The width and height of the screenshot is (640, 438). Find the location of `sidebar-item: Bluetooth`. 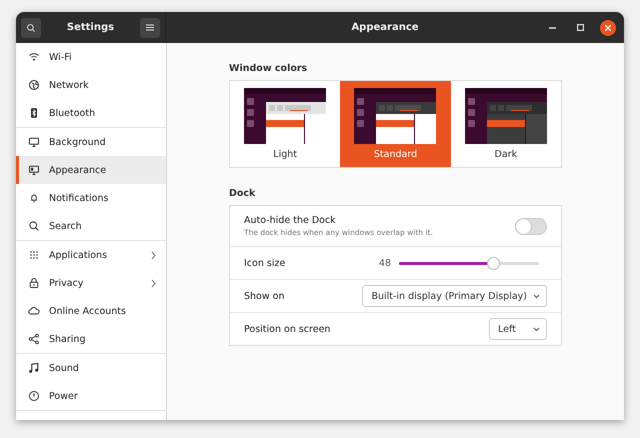

sidebar-item: Bluetooth is located at coordinates (91, 113).